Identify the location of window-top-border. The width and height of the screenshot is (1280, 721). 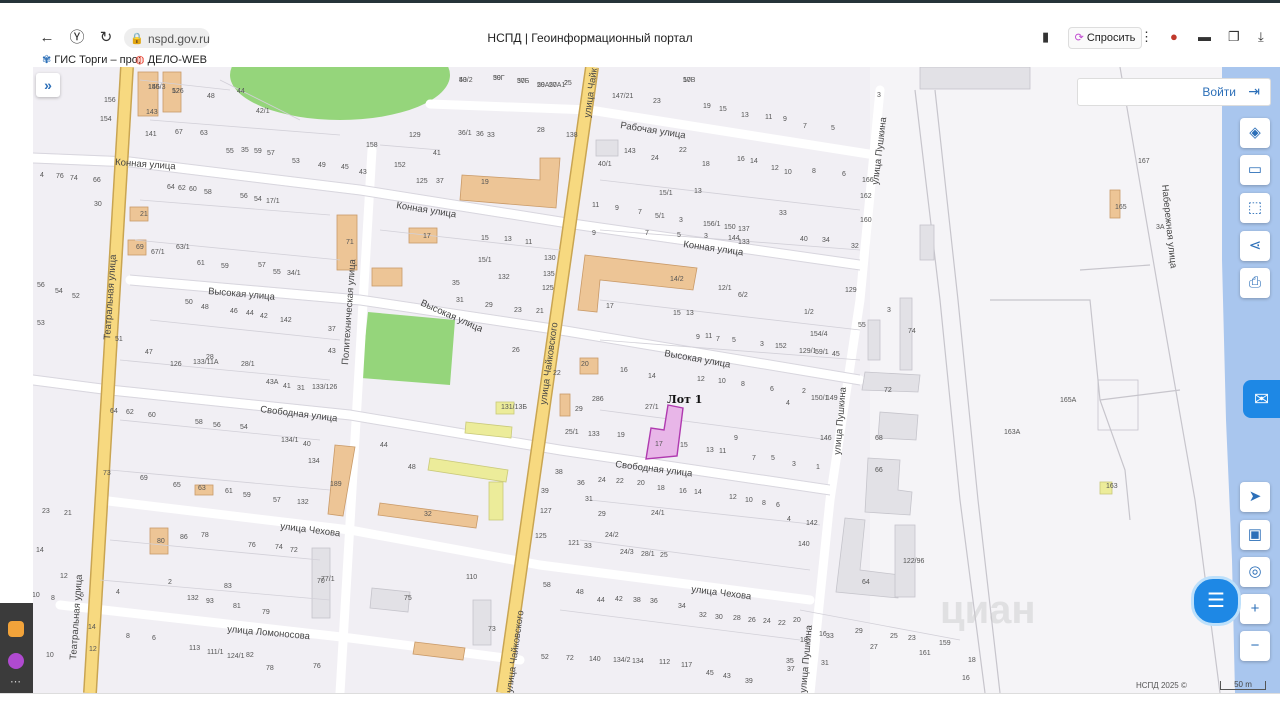
(640, 1).